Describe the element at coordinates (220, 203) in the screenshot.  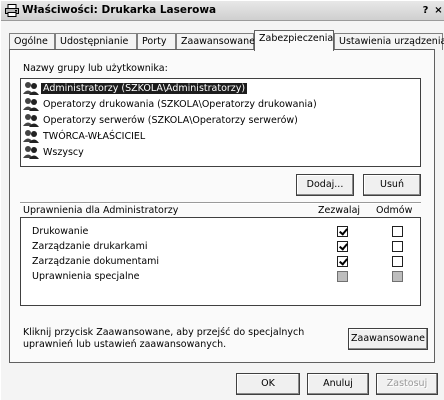
I see `divider` at that location.